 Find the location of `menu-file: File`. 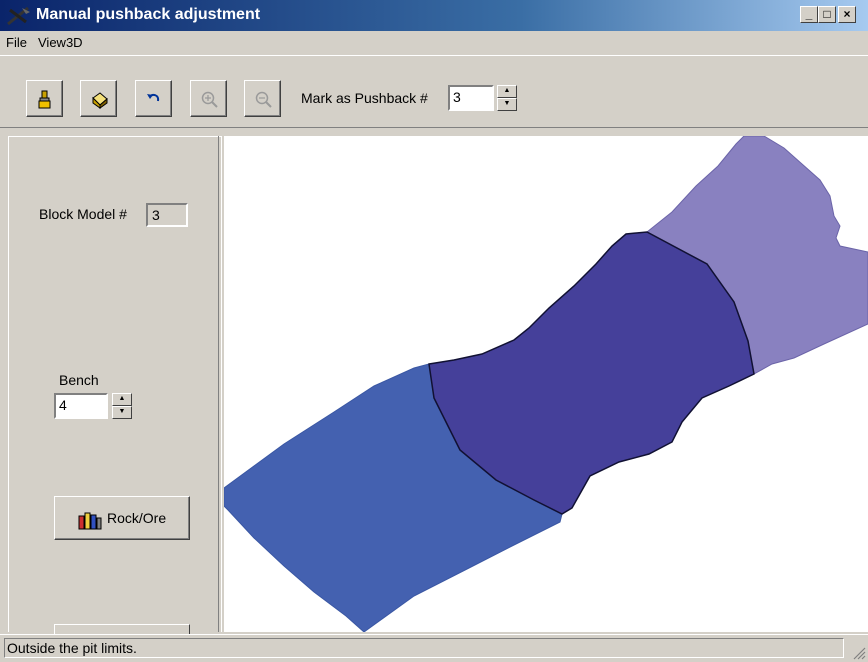

menu-file: File is located at coordinates (16, 42).